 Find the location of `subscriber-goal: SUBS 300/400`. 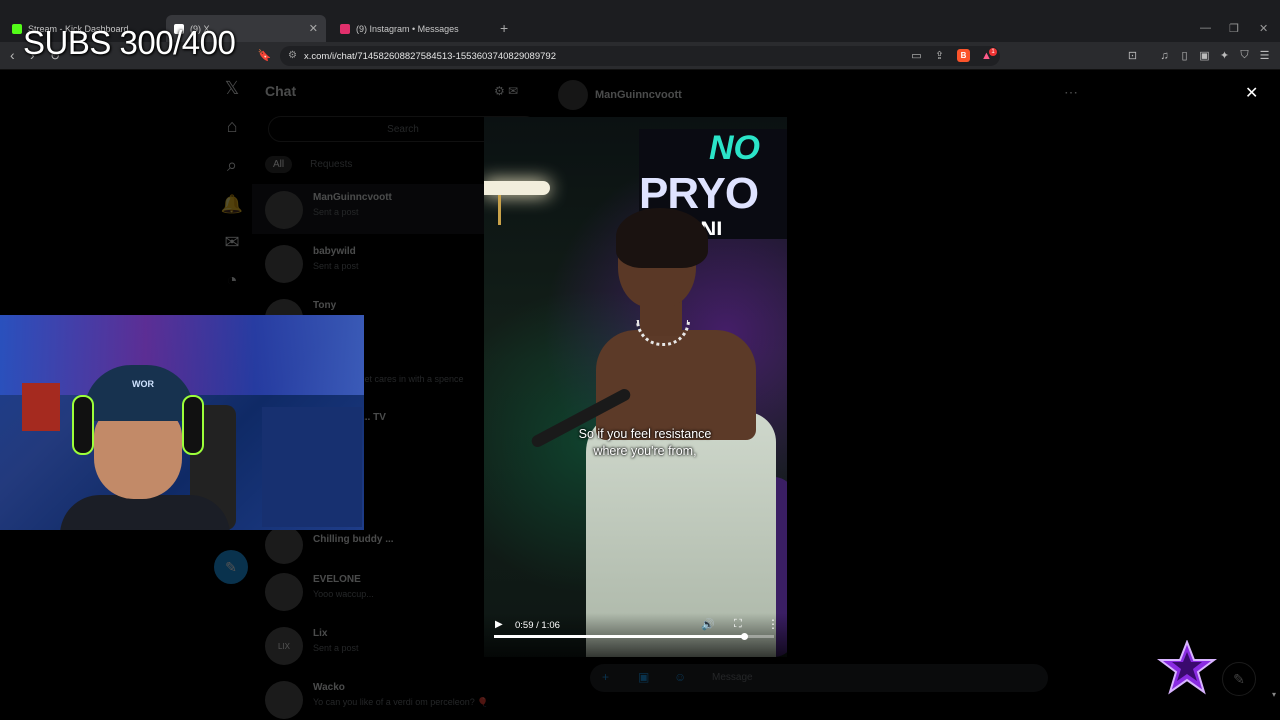

subscriber-goal: SUBS 300/400 is located at coordinates (129, 42).